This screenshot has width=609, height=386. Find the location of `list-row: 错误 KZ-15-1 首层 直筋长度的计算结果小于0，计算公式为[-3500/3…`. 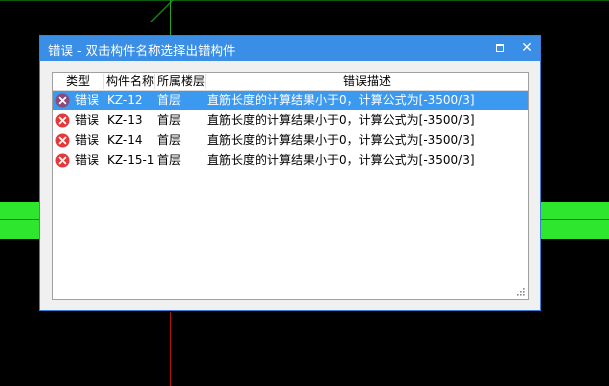

list-row: 错误 KZ-15-1 首层 直筋长度的计算结果小于0，计算公式为[-3500/3… is located at coordinates (290, 160).